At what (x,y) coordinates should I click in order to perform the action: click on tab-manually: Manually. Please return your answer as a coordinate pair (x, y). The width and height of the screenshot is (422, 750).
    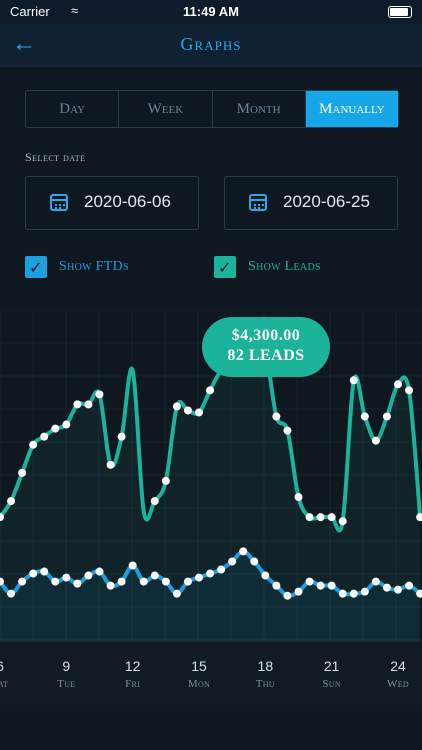
    Looking at the image, I should click on (351, 109).